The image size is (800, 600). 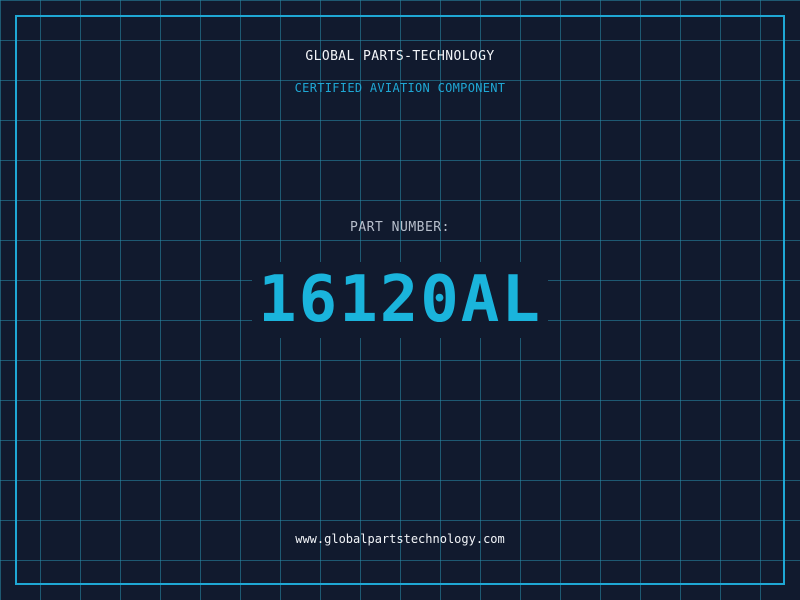 I want to click on part-number-label: PART NUMBER:, so click(x=400, y=227).